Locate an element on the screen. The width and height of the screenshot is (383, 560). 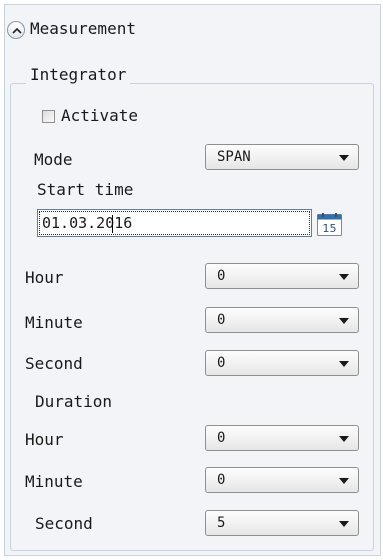
start-second-value: 0 is located at coordinates (221, 363).